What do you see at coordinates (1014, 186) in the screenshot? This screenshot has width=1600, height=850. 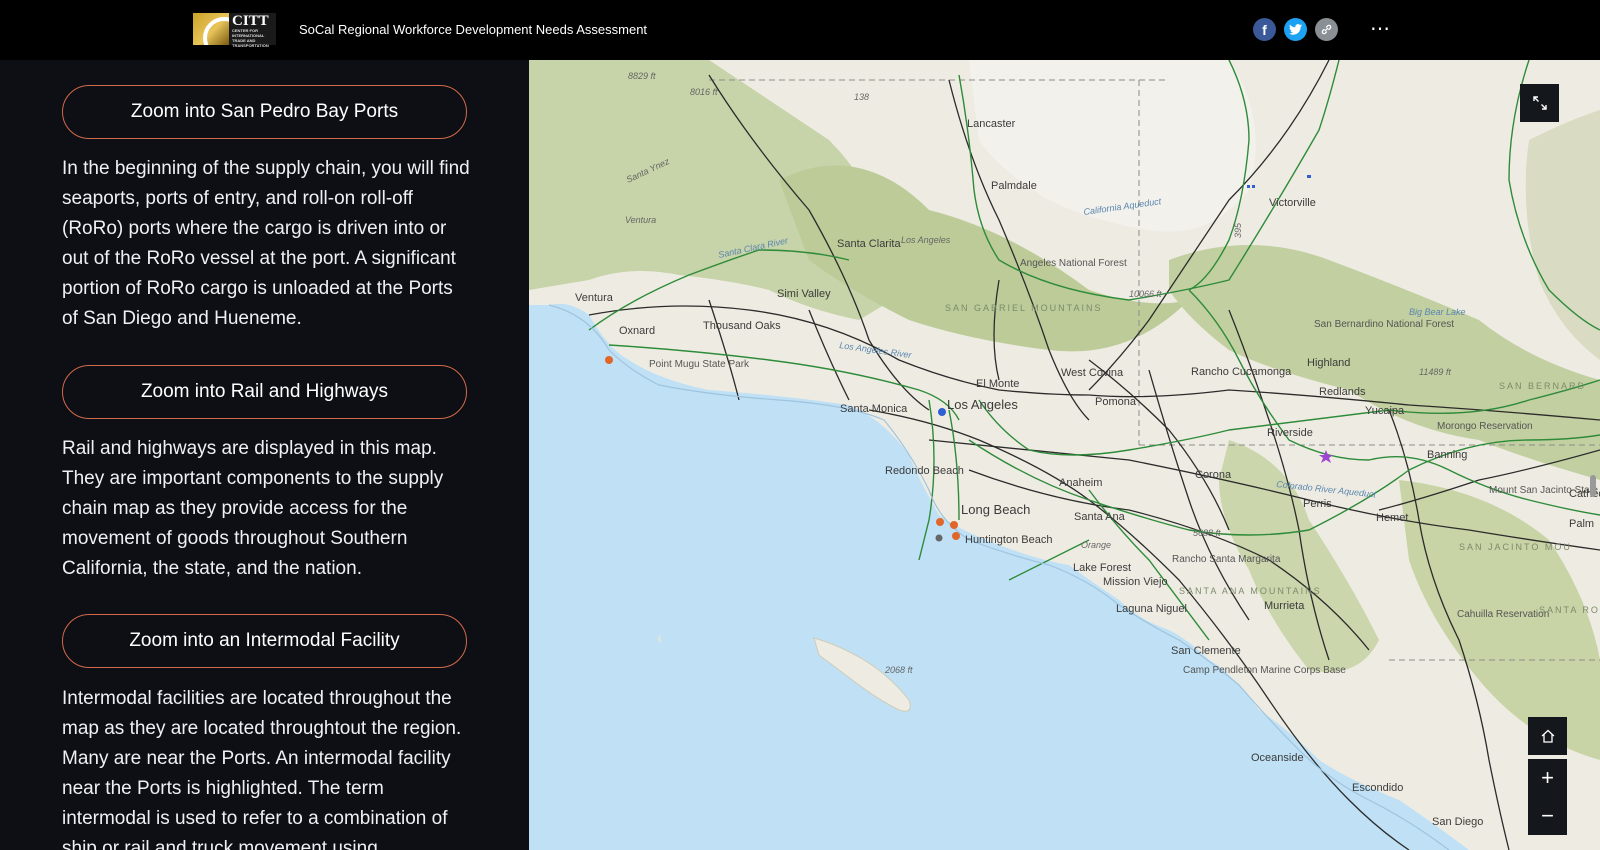 I see `label-palmdale: Palmdale` at bounding box center [1014, 186].